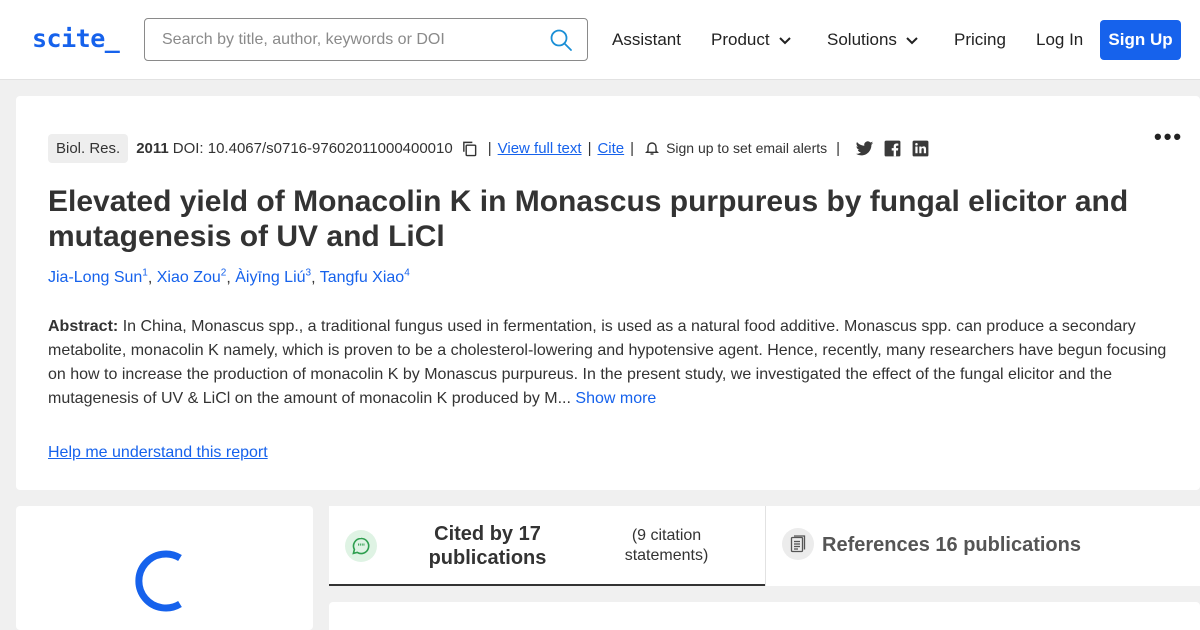 This screenshot has height=630, width=1200. I want to click on abstract-label: Abstract:, so click(83, 326).